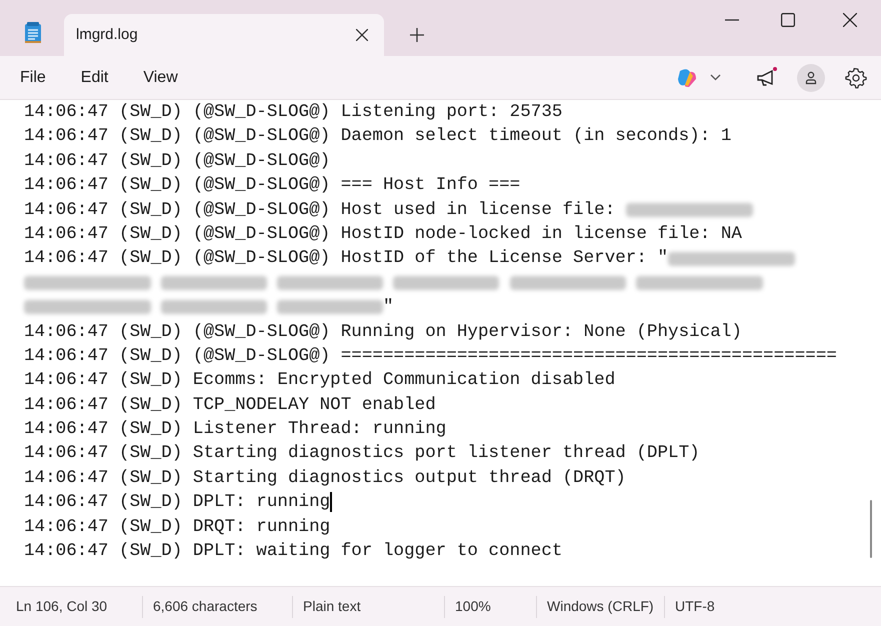  I want to click on menu-item: View, so click(160, 77).